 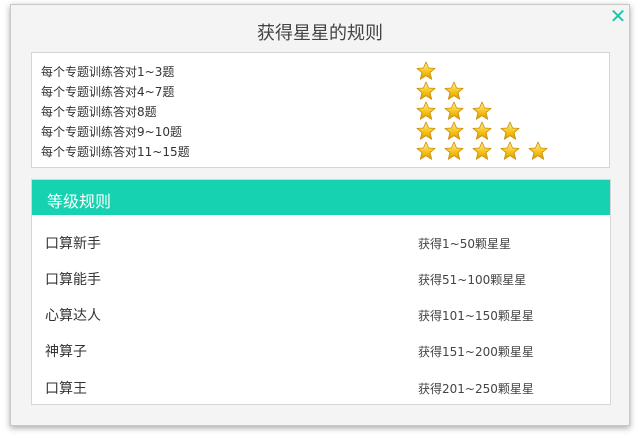 What do you see at coordinates (321, 349) in the screenshot?
I see `level-row: 神算子 获得151~200颗星星` at bounding box center [321, 349].